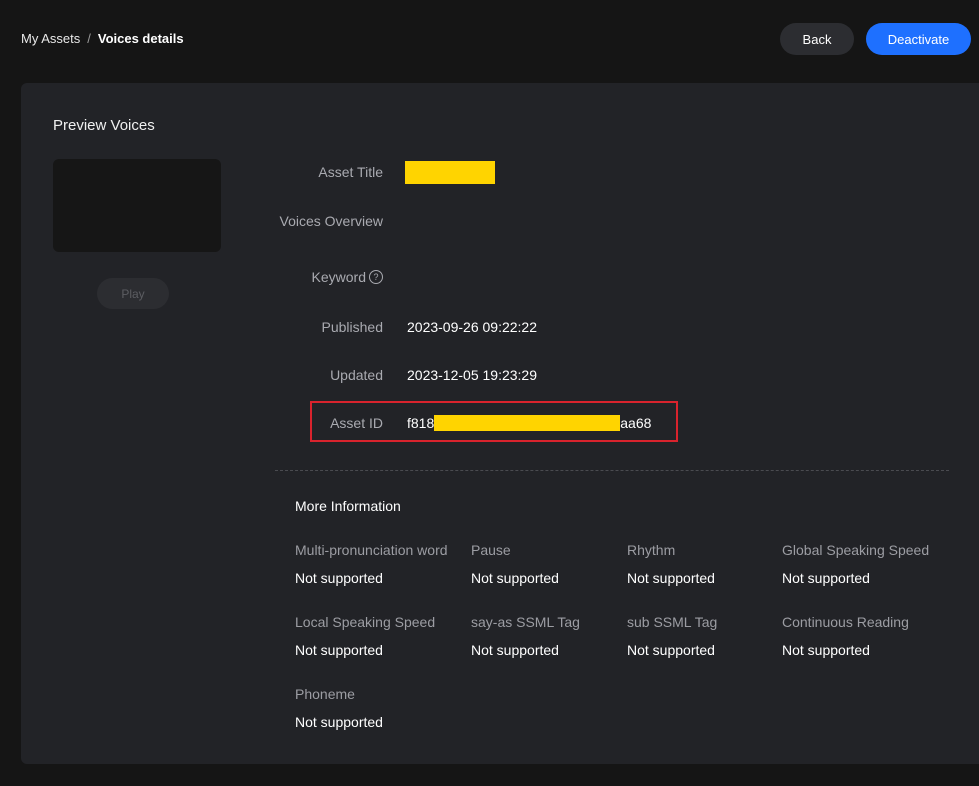 The height and width of the screenshot is (786, 979). Describe the element at coordinates (371, 550) in the screenshot. I see `info-label: Multi-pronunciation word` at that location.